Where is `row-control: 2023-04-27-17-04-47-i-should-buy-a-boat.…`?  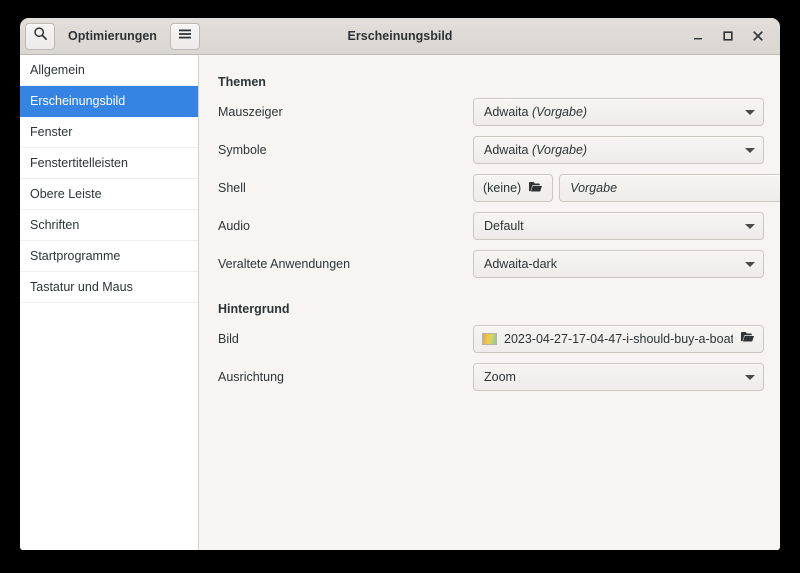
row-control: 2023-04-27-17-04-47-i-should-buy-a-boat.… is located at coordinates (618, 339).